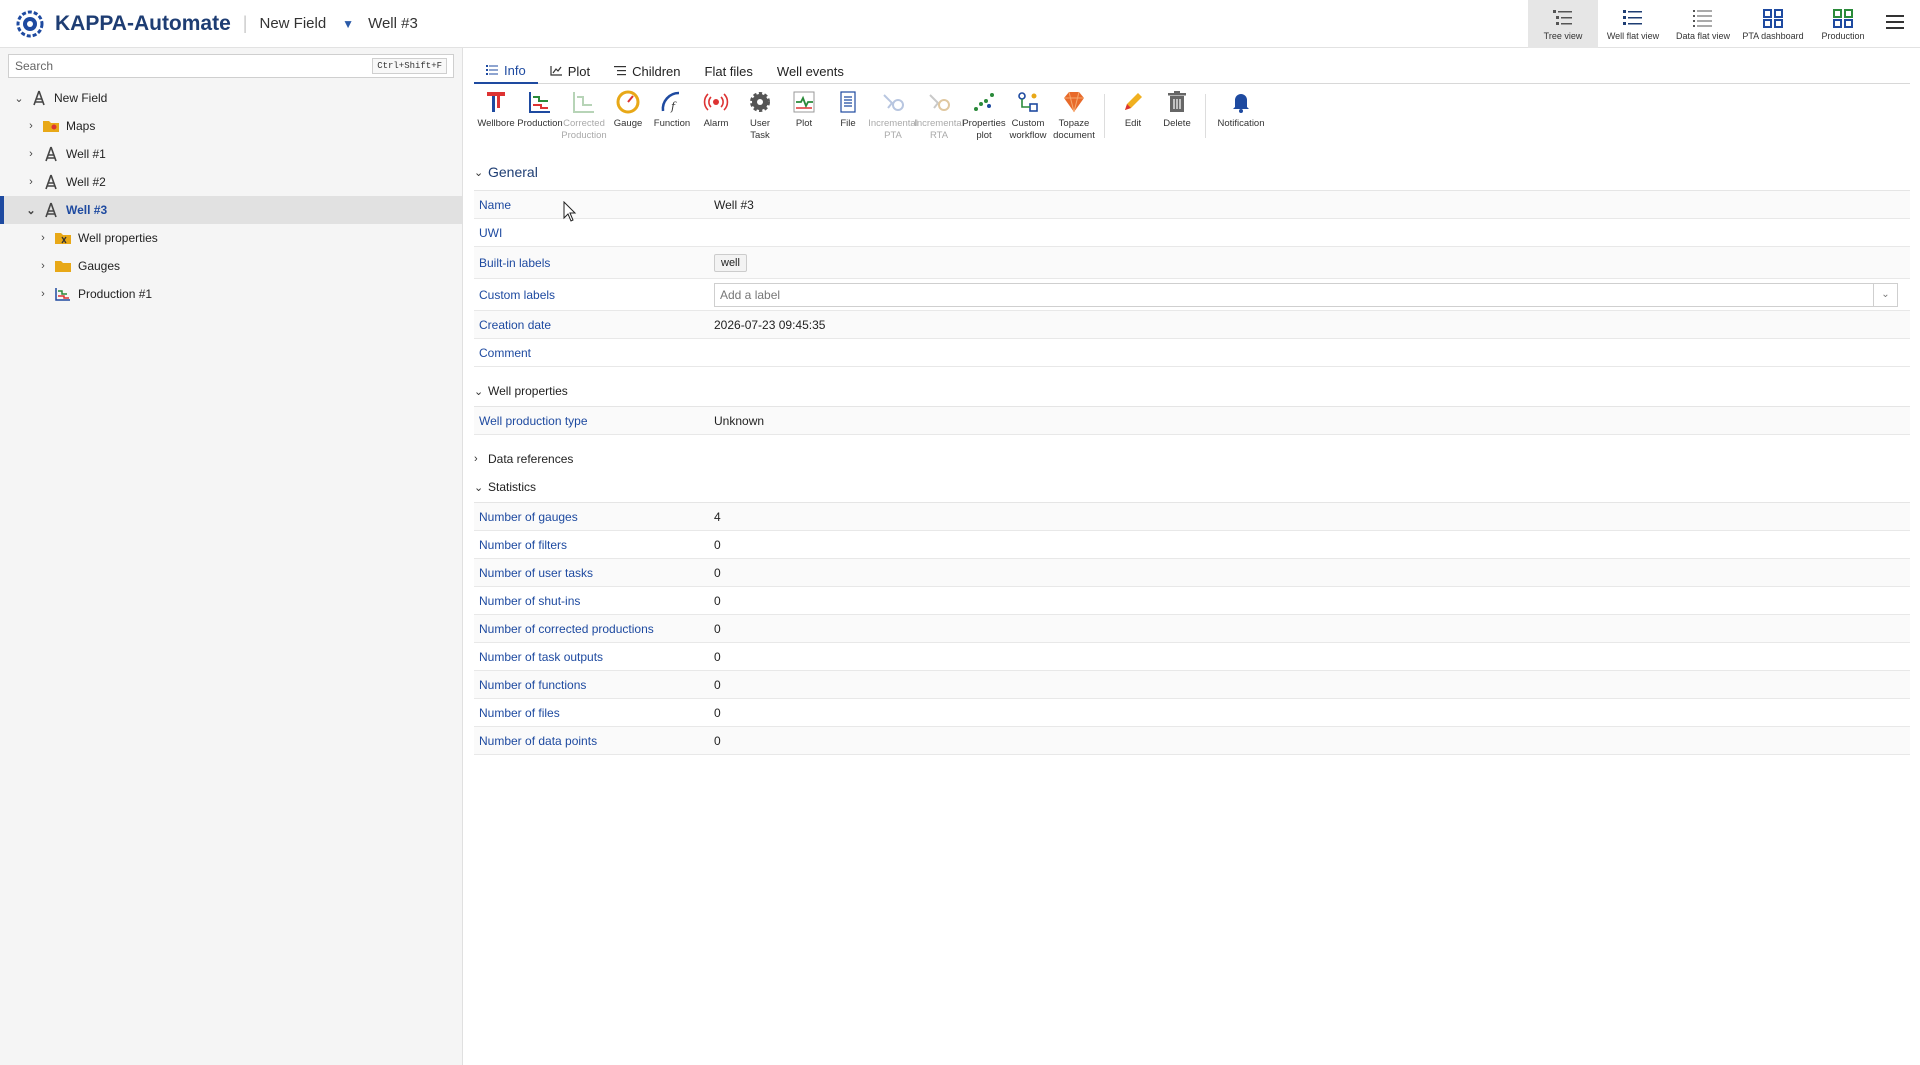 The height and width of the screenshot is (1065, 1920). I want to click on menu-icon, so click(1895, 23).